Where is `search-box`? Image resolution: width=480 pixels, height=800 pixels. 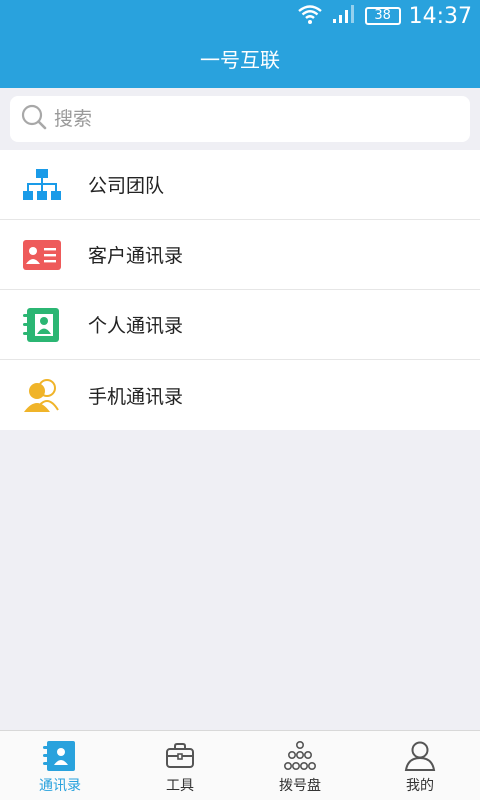 search-box is located at coordinates (240, 119).